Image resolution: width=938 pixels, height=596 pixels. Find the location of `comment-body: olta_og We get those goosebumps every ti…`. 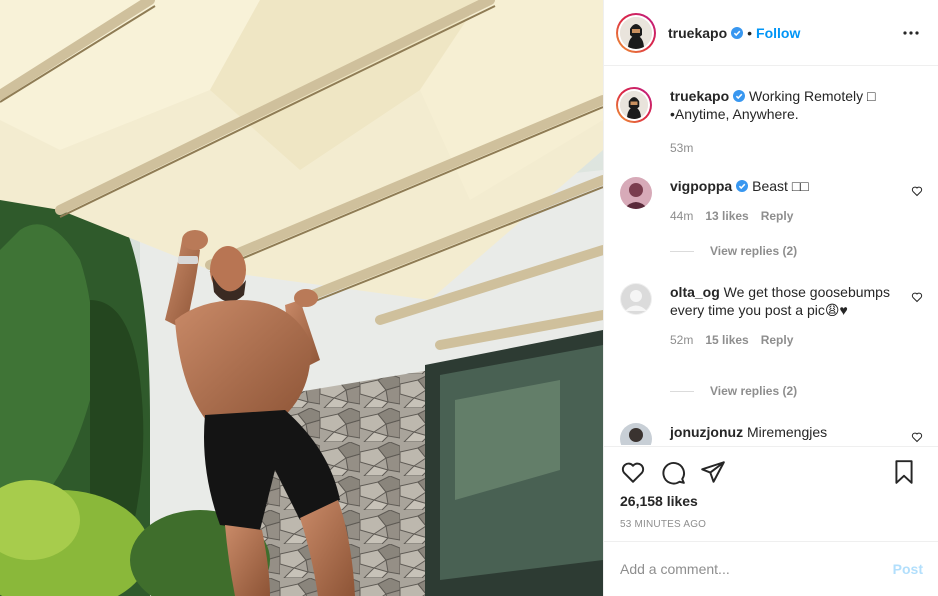

comment-body: olta_og We get those goosebumps every ti… is located at coordinates (782, 316).